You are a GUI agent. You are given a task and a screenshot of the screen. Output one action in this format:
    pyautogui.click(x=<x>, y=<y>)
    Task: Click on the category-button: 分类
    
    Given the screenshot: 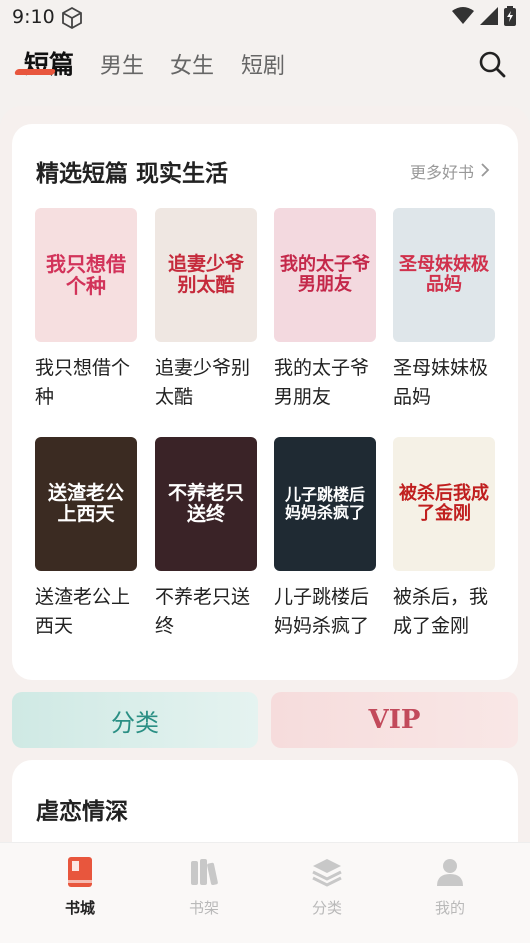 What is the action you would take?
    pyautogui.click(x=135, y=720)
    